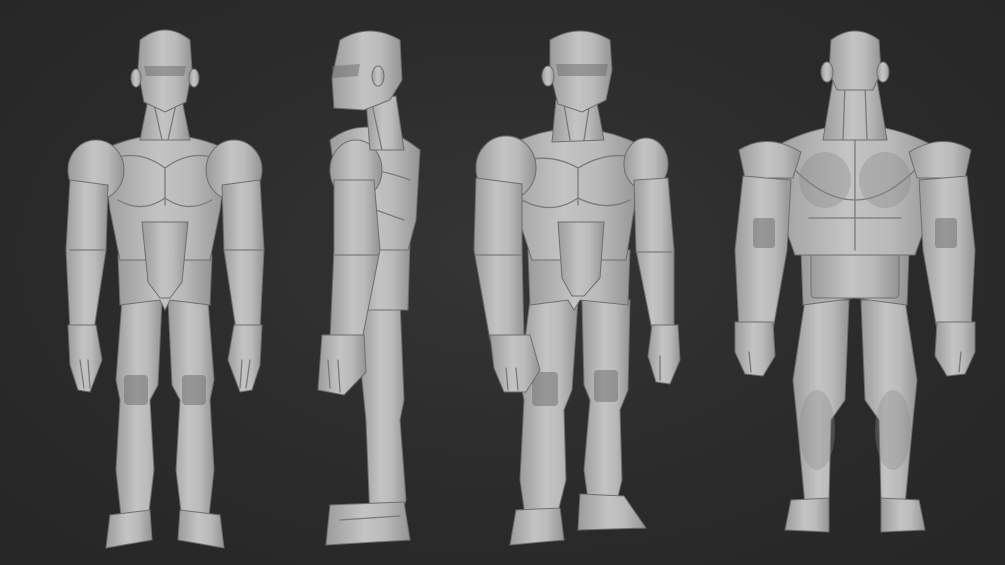 The height and width of the screenshot is (565, 1005). Describe the element at coordinates (369, 288) in the screenshot. I see `figure-side-view` at that location.